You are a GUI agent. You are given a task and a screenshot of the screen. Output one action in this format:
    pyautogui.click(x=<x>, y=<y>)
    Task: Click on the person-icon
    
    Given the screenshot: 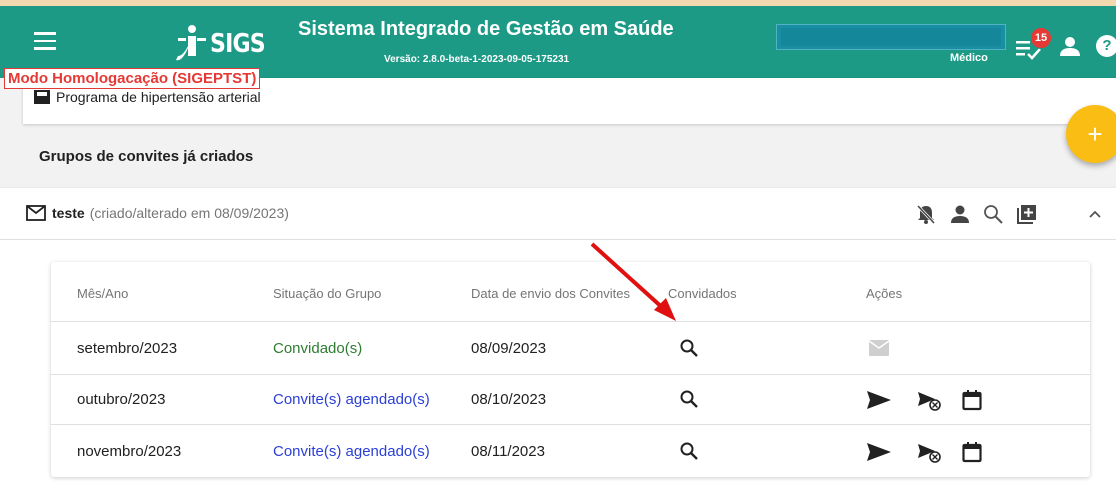 What is the action you would take?
    pyautogui.click(x=960, y=214)
    